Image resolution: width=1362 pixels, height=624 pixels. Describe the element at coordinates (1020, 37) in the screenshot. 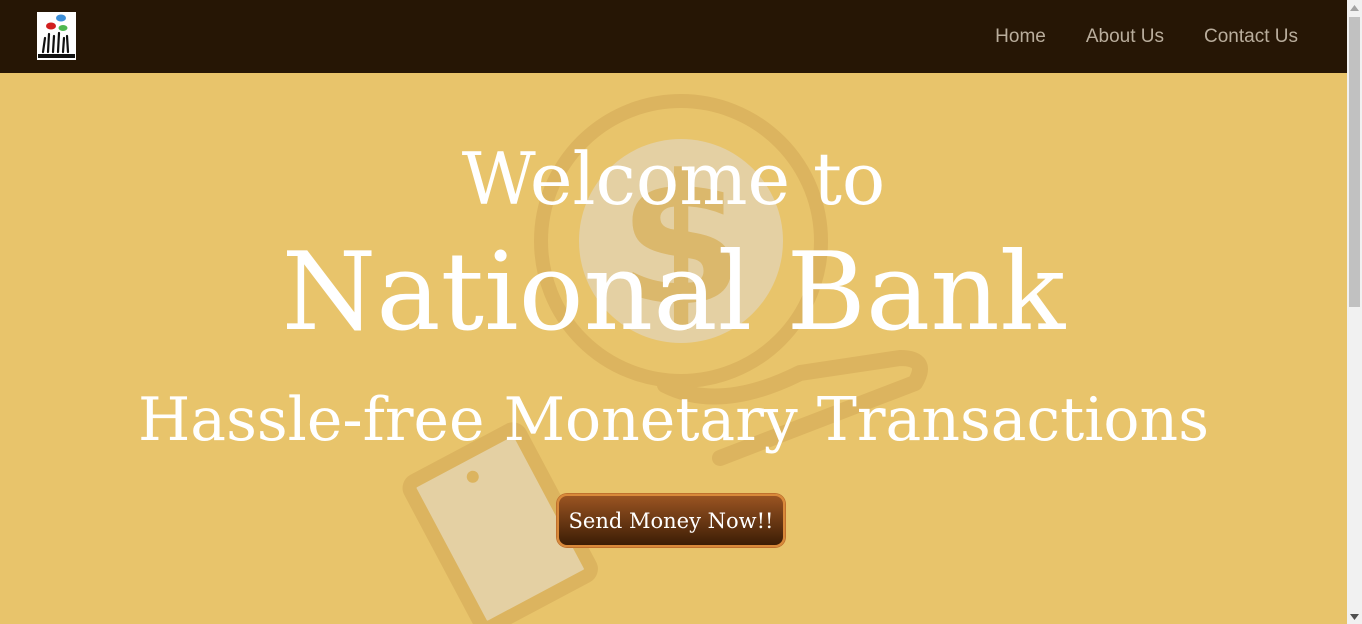

I see `nav-home-link: Home` at that location.